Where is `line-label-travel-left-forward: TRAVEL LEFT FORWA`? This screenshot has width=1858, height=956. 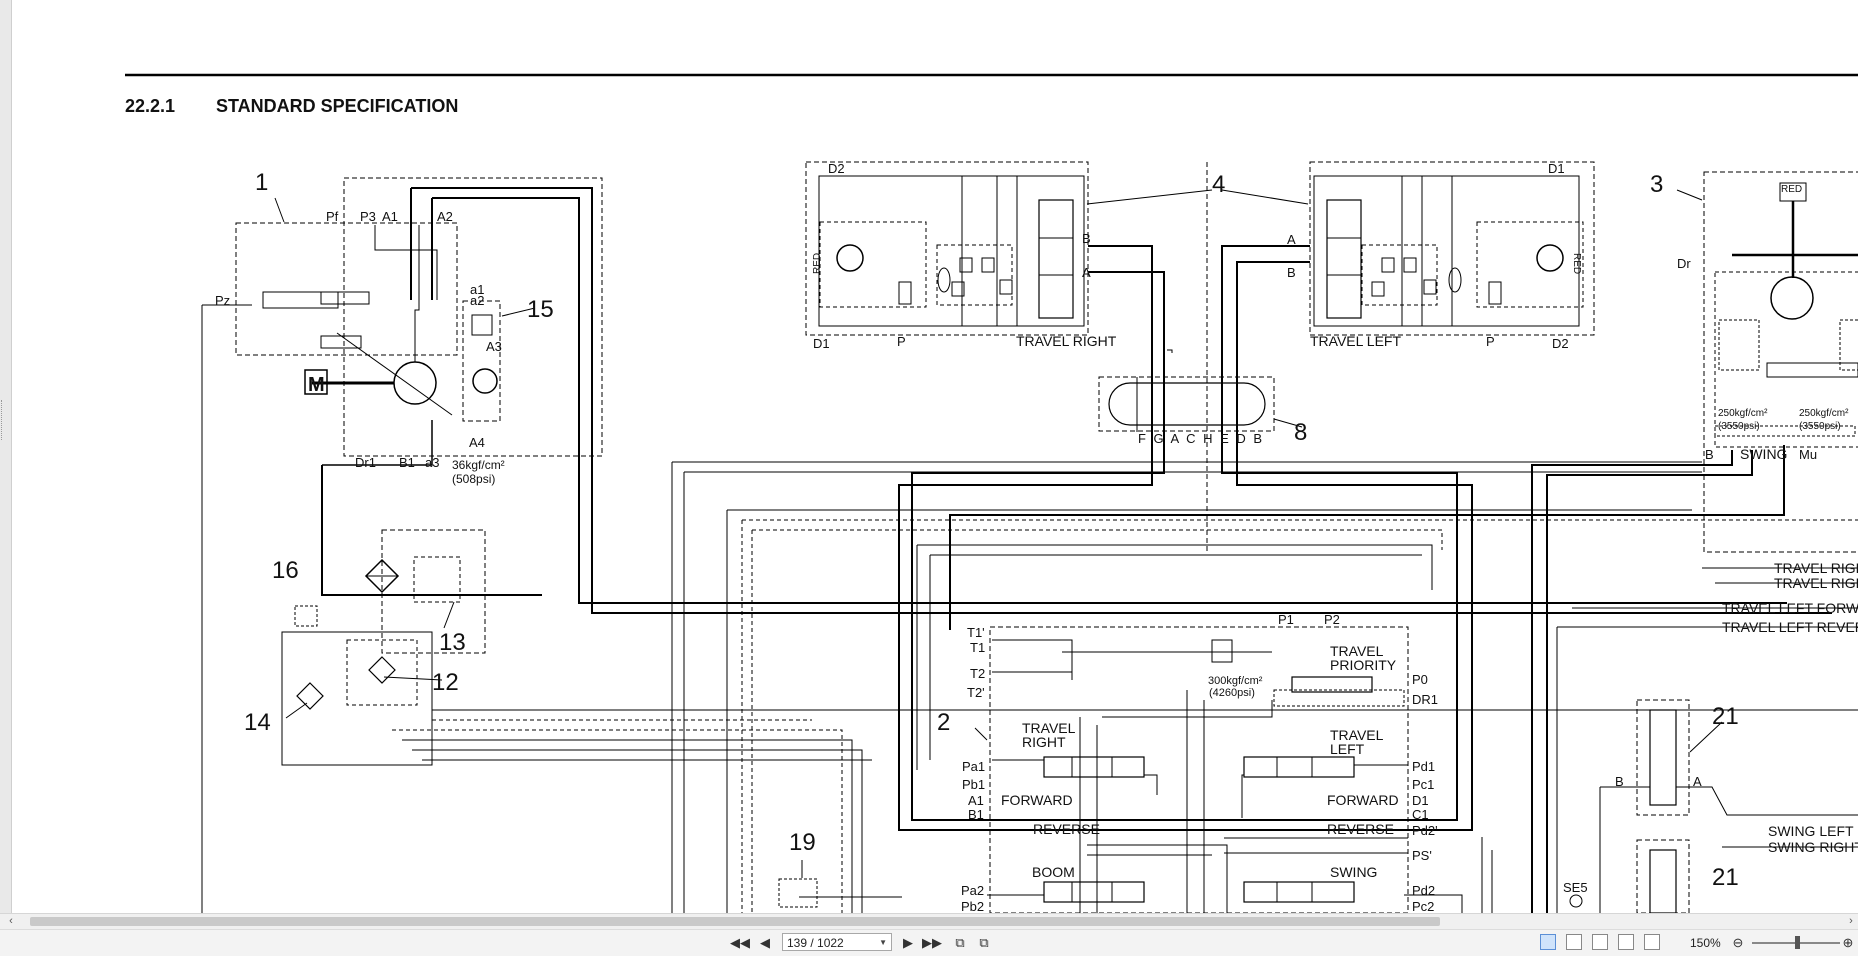 line-label-travel-left-forward: TRAVEL LEFT FORWA is located at coordinates (1790, 608).